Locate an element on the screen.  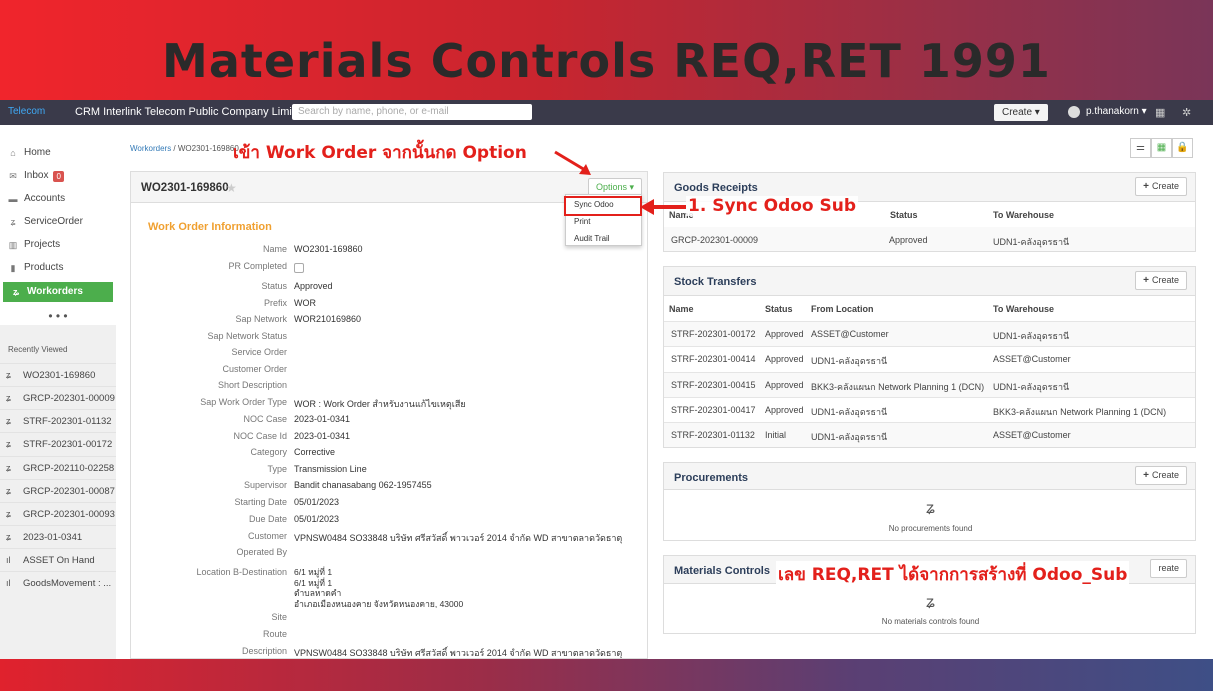
menu-item-audit-trail: Audit Trail is located at coordinates (603, 238).